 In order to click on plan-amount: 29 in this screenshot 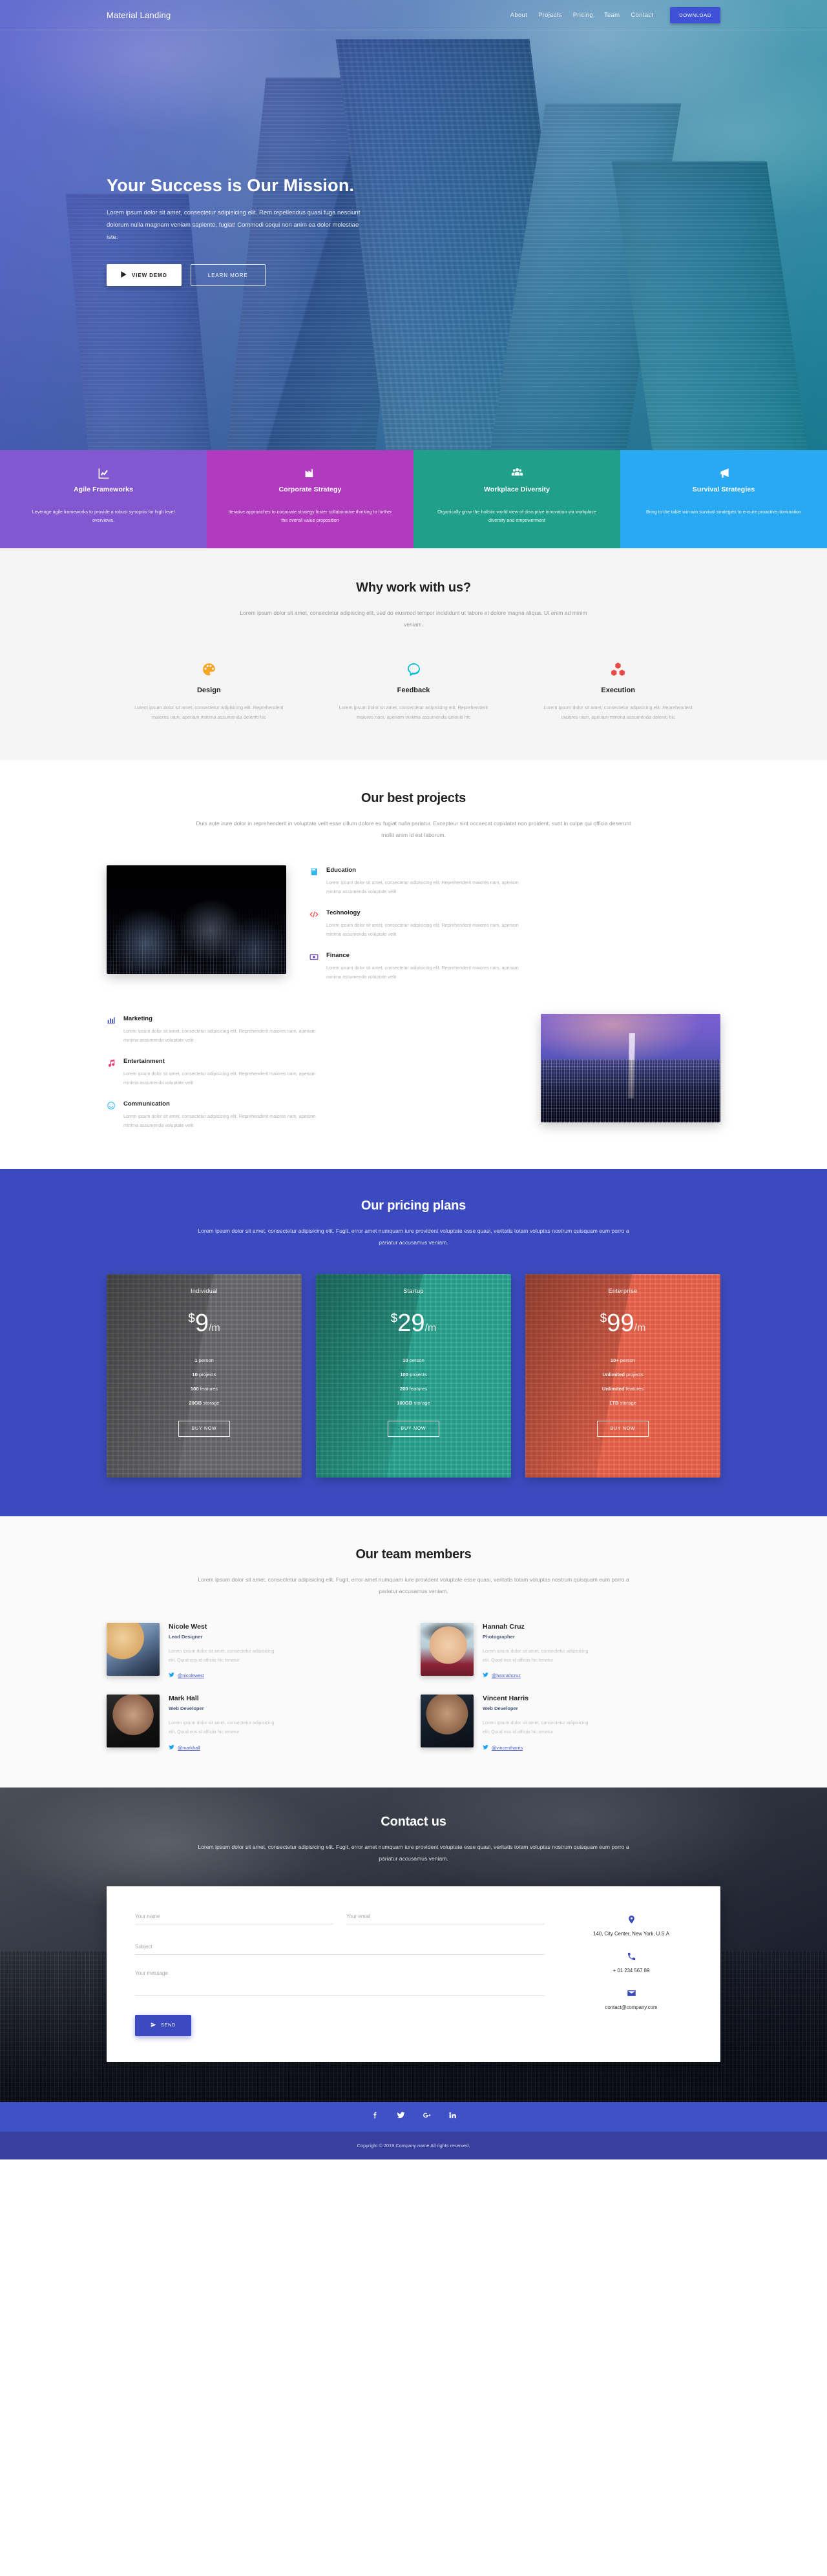, I will do `click(411, 1323)`.